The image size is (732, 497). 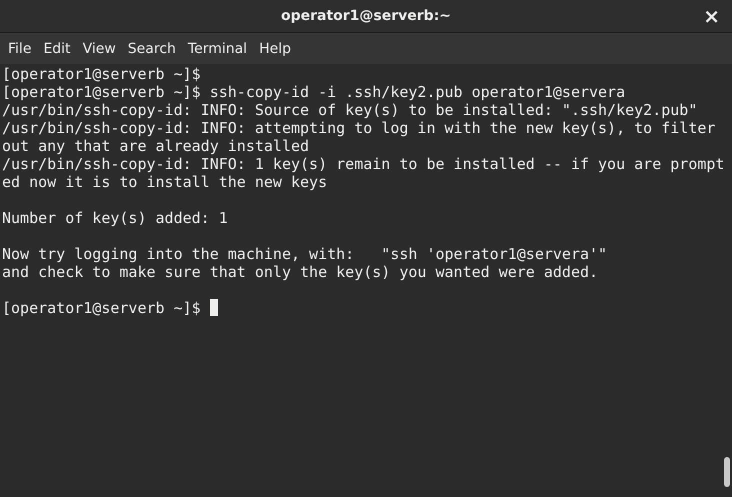 What do you see at coordinates (727, 472) in the screenshot?
I see `scrollbar-thumb` at bounding box center [727, 472].